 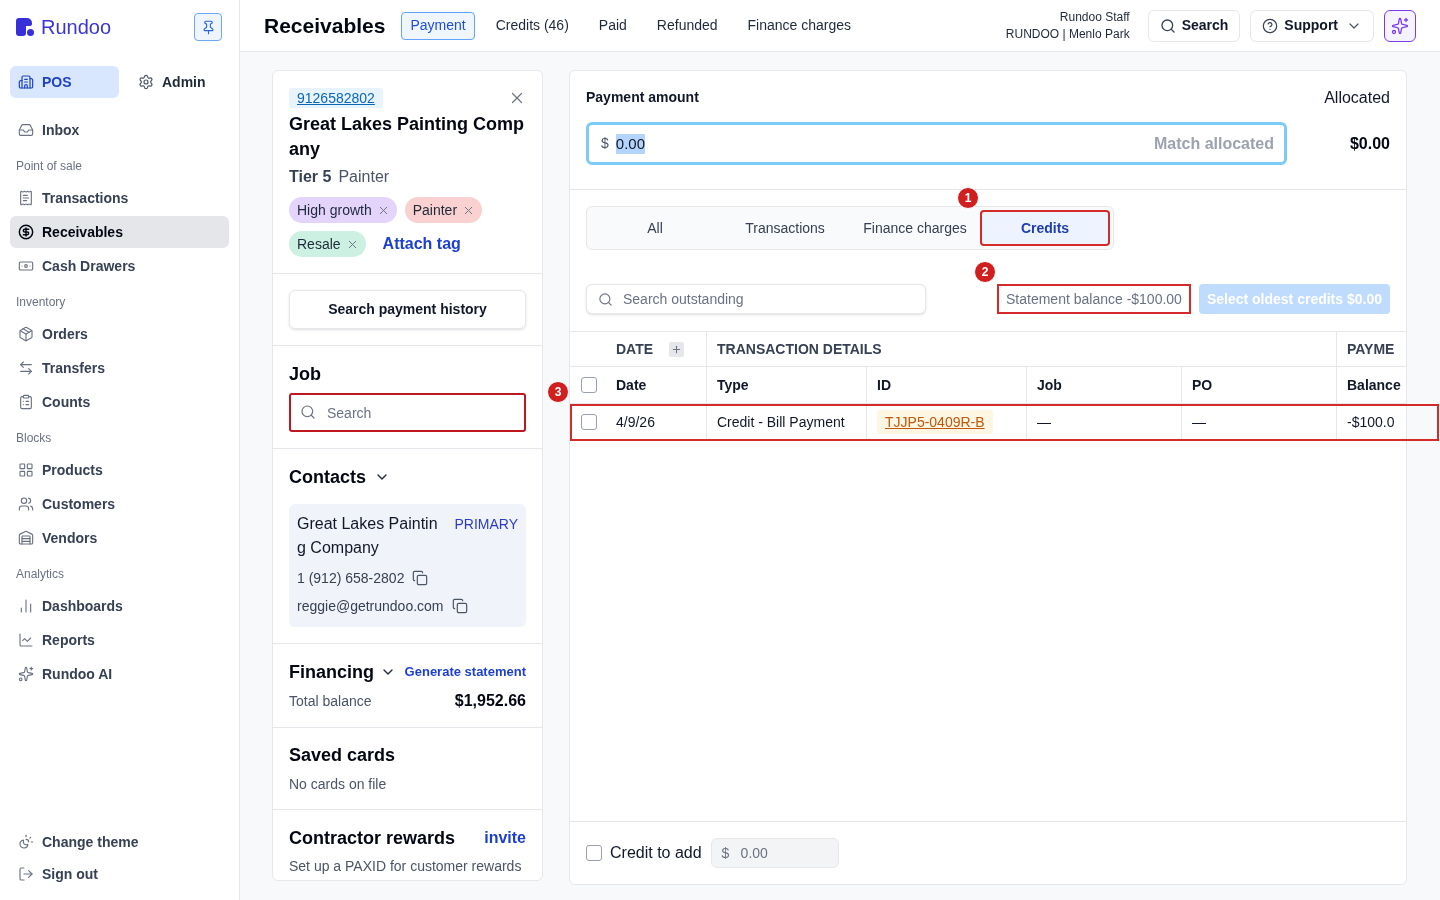 What do you see at coordinates (968, 198) in the screenshot?
I see `step-marker: 1` at bounding box center [968, 198].